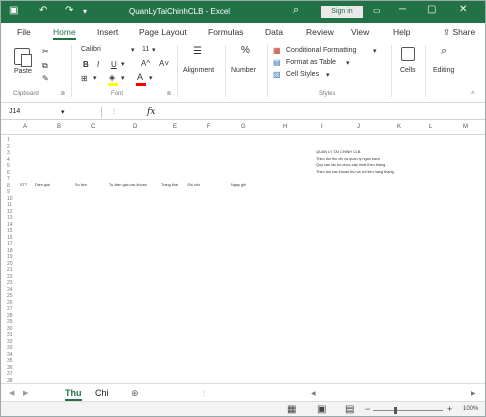  What do you see at coordinates (25, 393) in the screenshot?
I see `scroll-sheets-right-icon: ▶` at bounding box center [25, 393].